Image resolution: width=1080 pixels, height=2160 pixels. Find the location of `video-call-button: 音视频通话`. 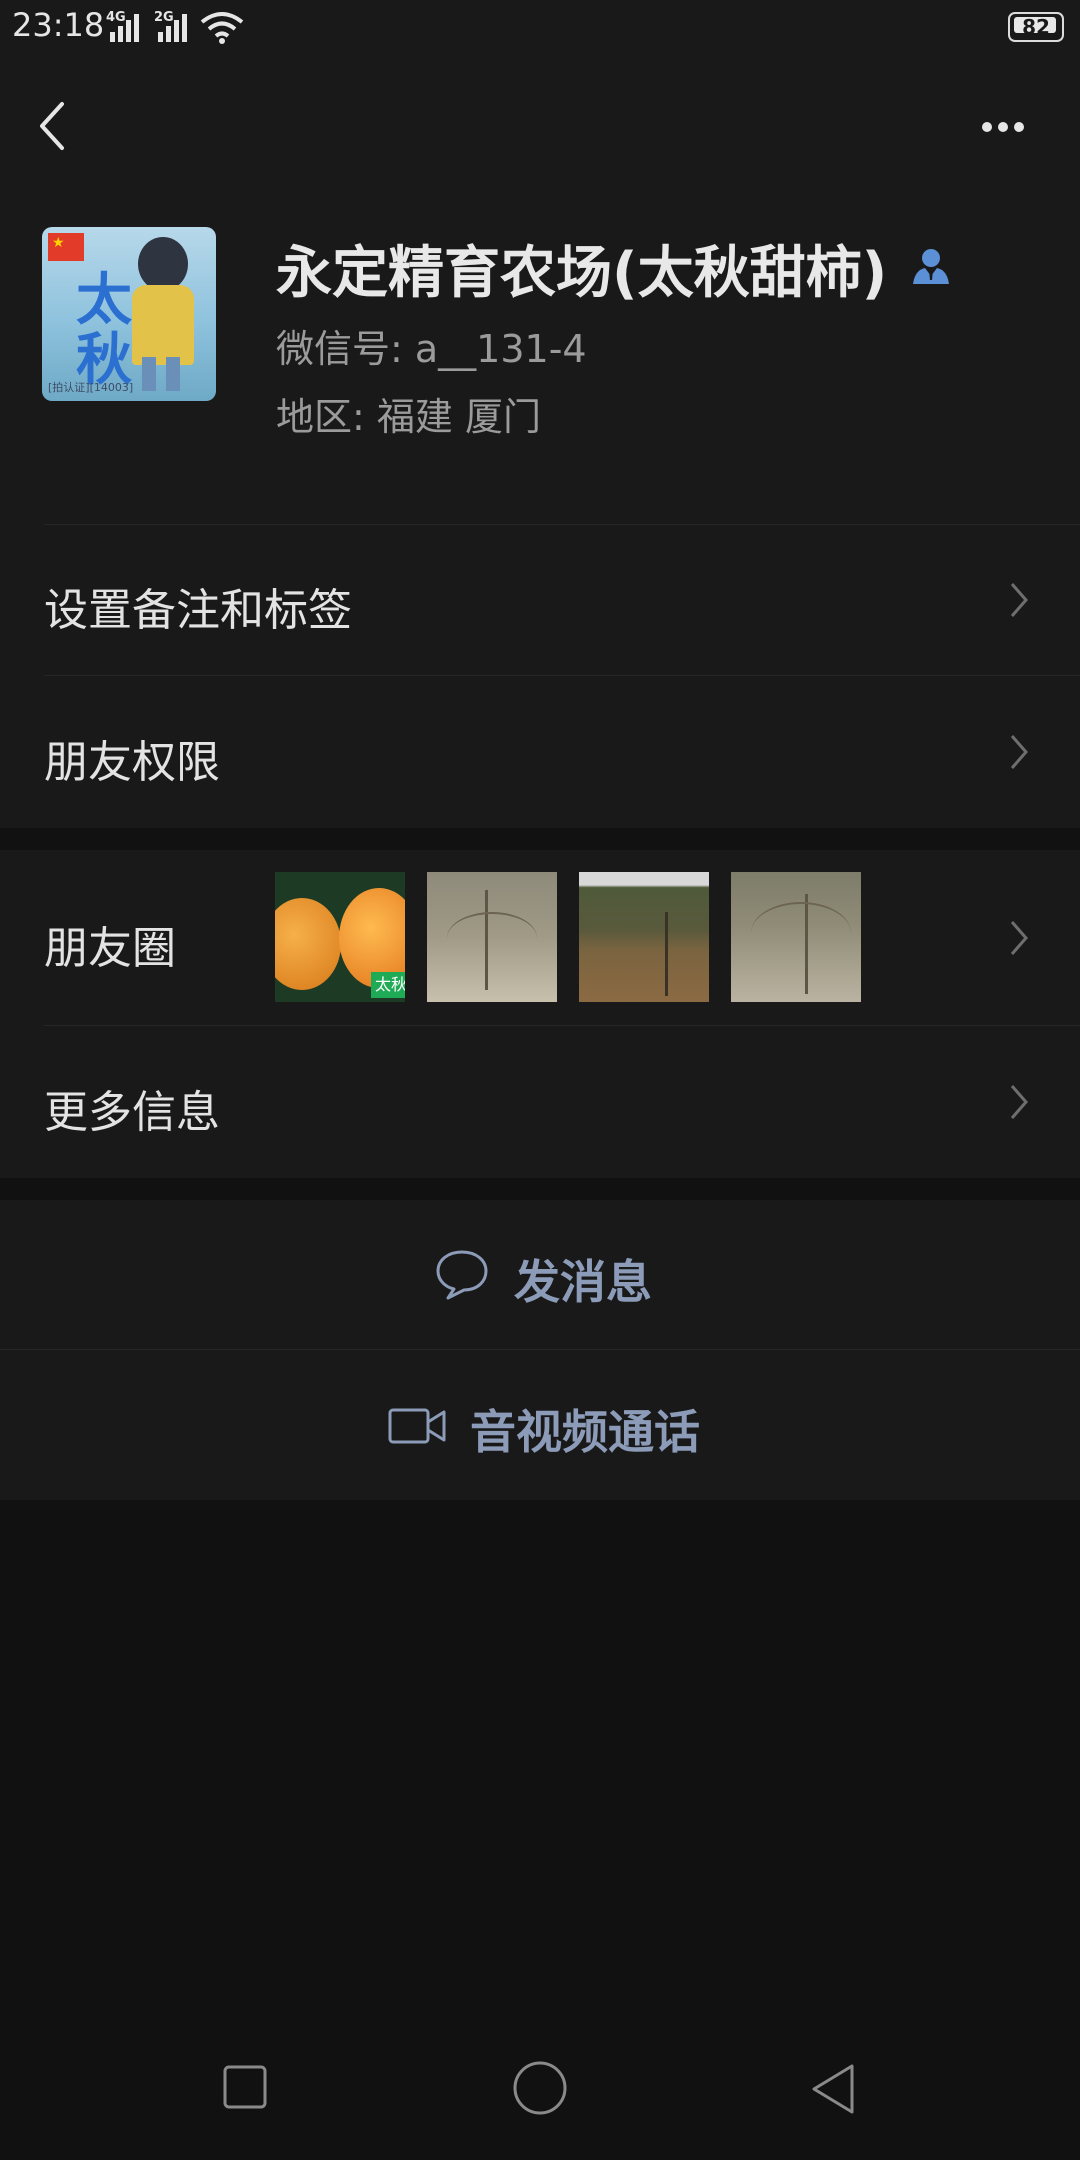

video-call-button: 音视频通话 is located at coordinates (540, 1425).